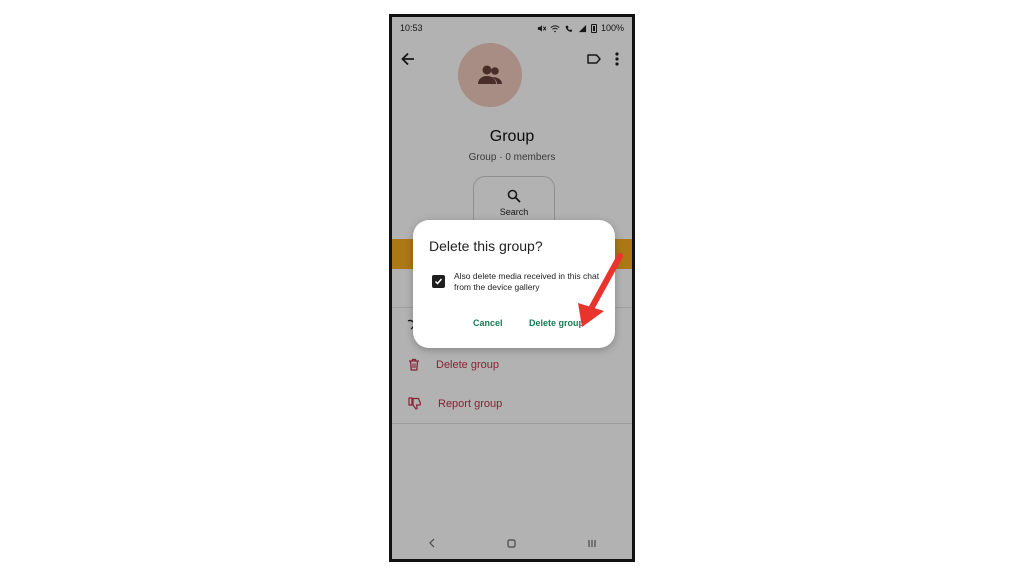 The height and width of the screenshot is (576, 1024). I want to click on dialog-title: Delete this group?, so click(486, 246).